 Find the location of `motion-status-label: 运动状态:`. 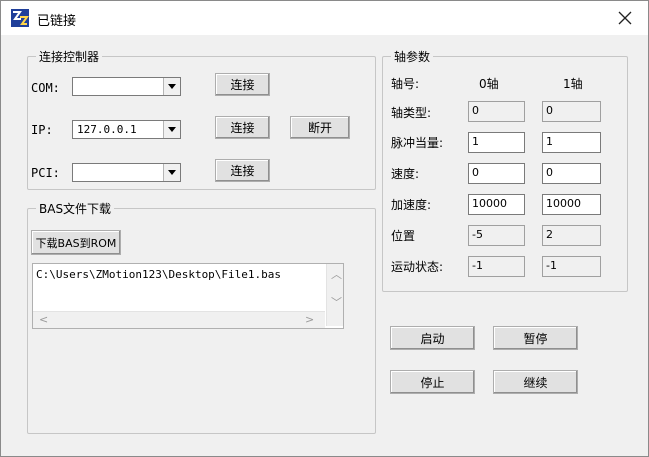

motion-status-label: 运动状态: is located at coordinates (417, 267).